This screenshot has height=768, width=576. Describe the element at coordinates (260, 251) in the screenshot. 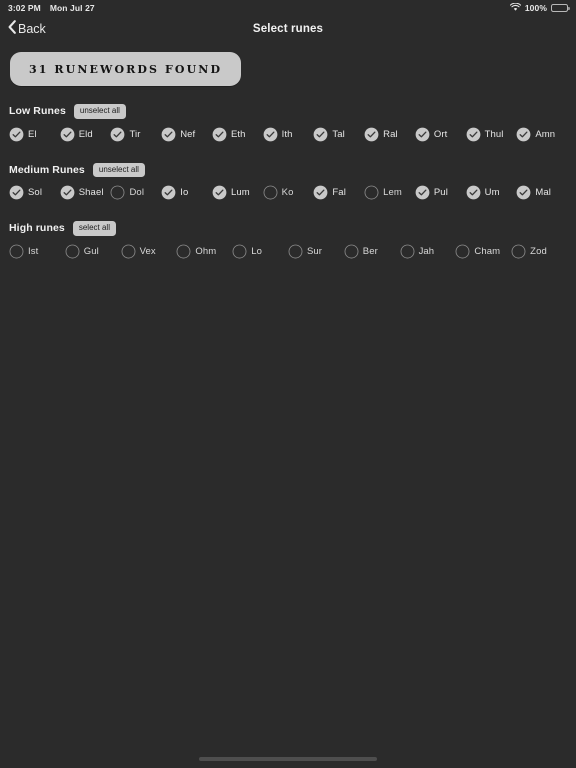

I see `rune-checkbox-lo: Lo` at that location.